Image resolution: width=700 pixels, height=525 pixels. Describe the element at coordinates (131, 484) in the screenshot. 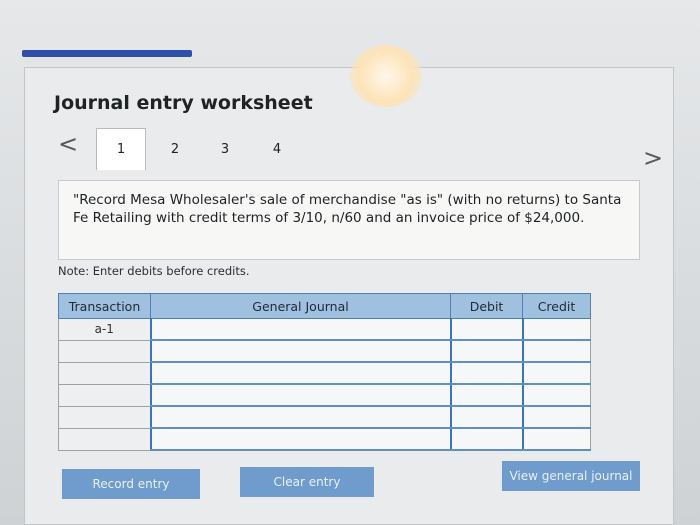

I see `record-entry-button: Record entry` at that location.